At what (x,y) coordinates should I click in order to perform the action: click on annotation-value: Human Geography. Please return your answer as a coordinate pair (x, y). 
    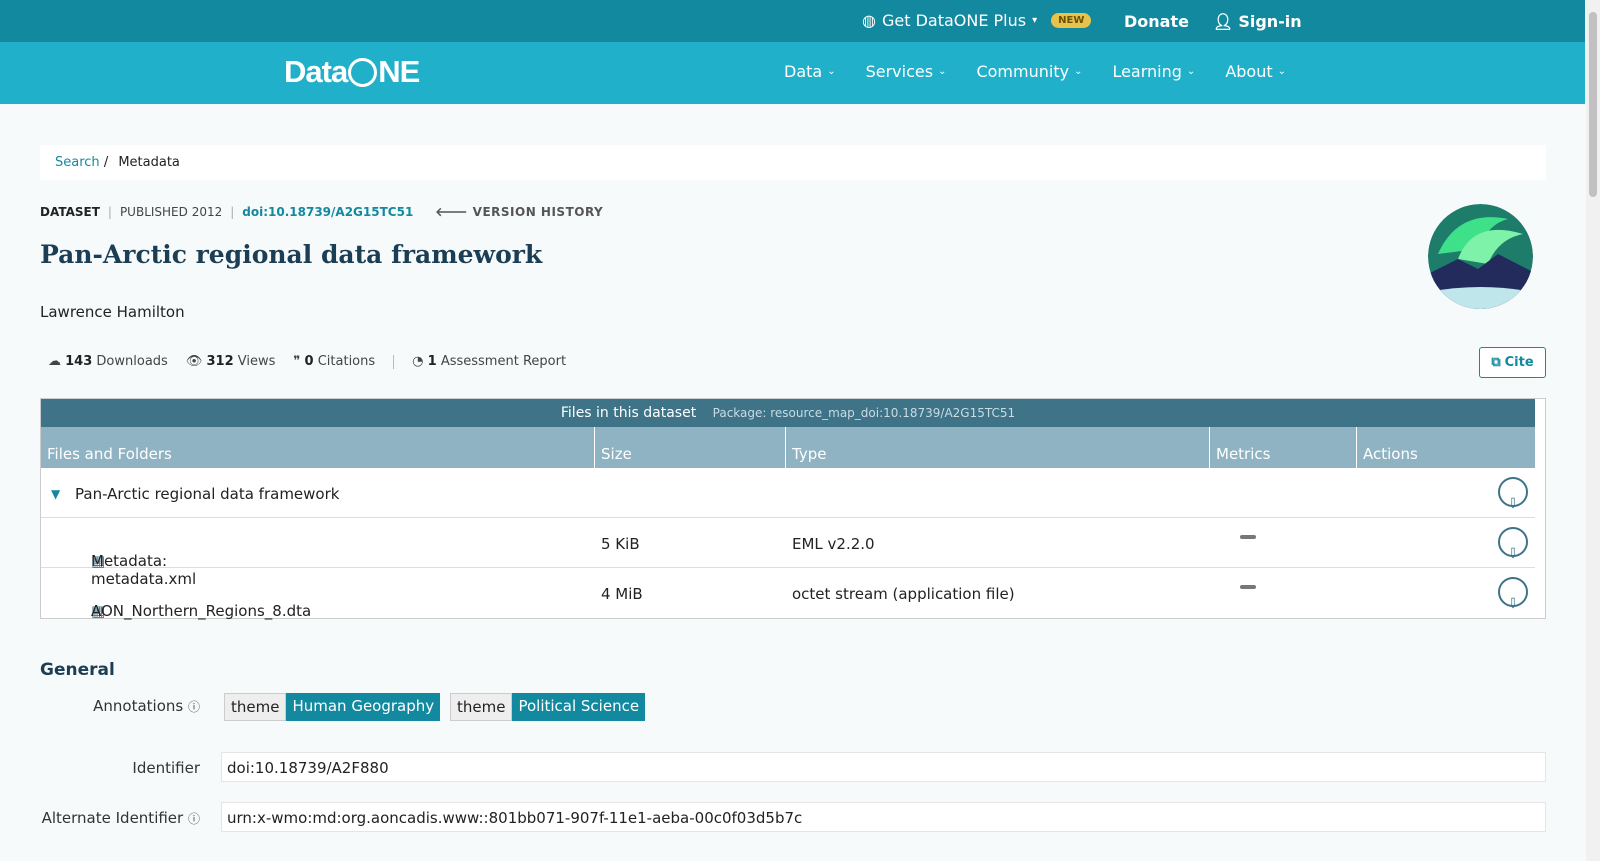
    Looking at the image, I should click on (363, 707).